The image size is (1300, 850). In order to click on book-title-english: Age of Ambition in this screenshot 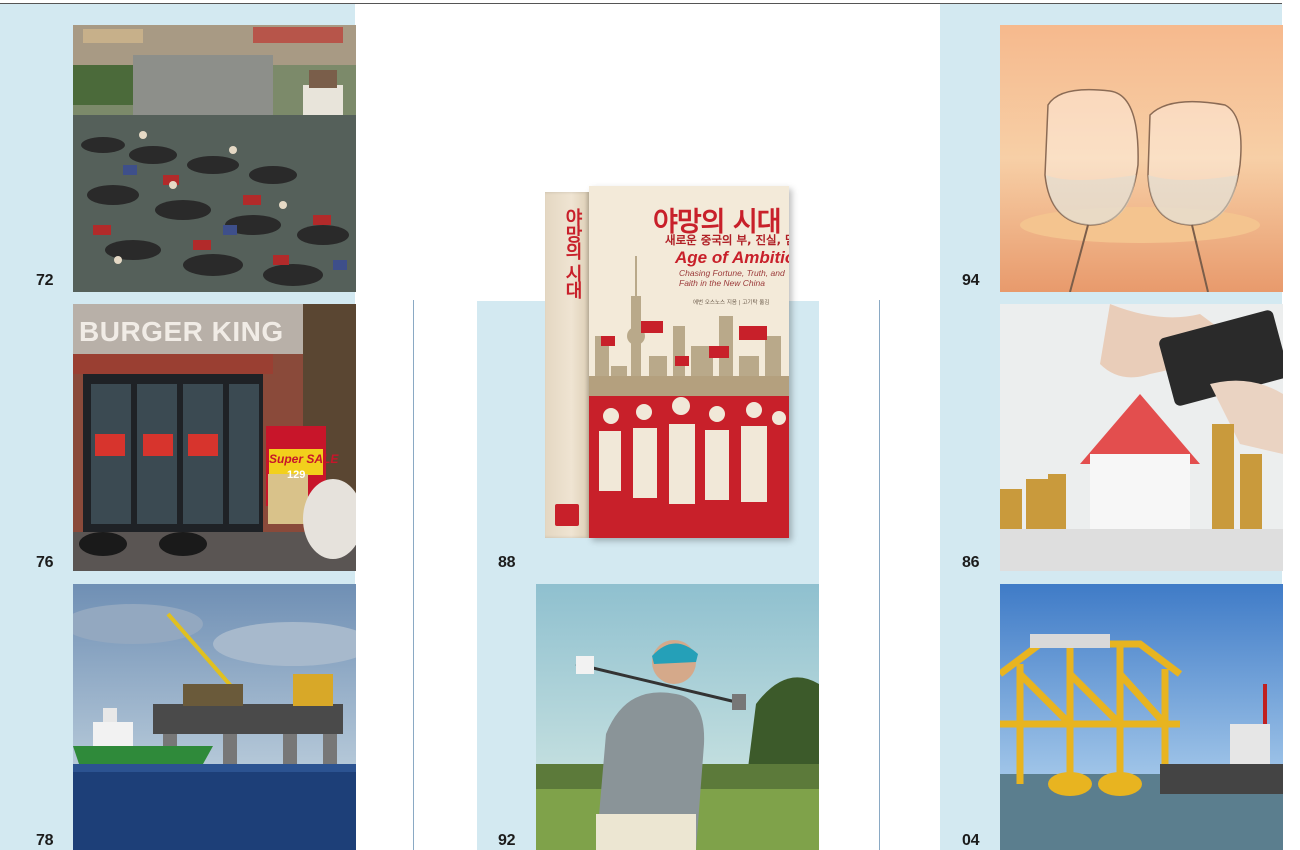, I will do `click(732, 257)`.